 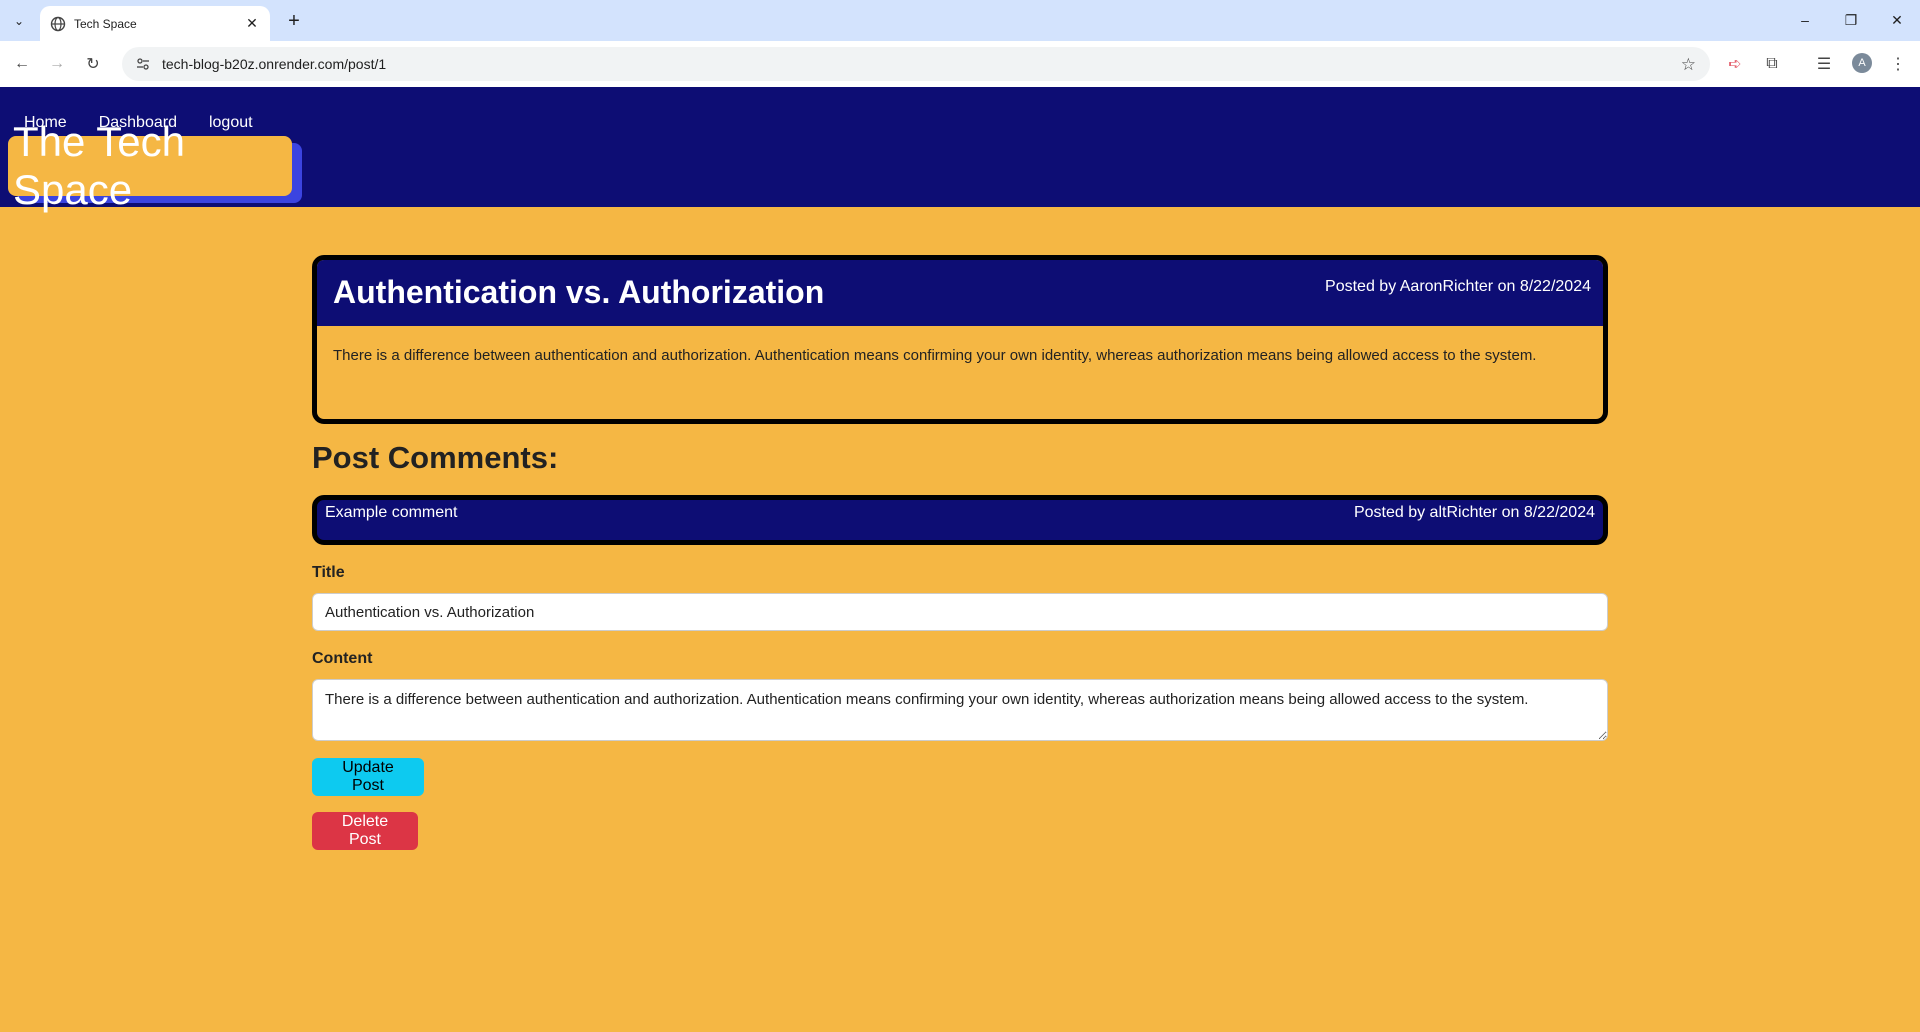 What do you see at coordinates (391, 512) in the screenshot?
I see `comment-text: Example comment` at bounding box center [391, 512].